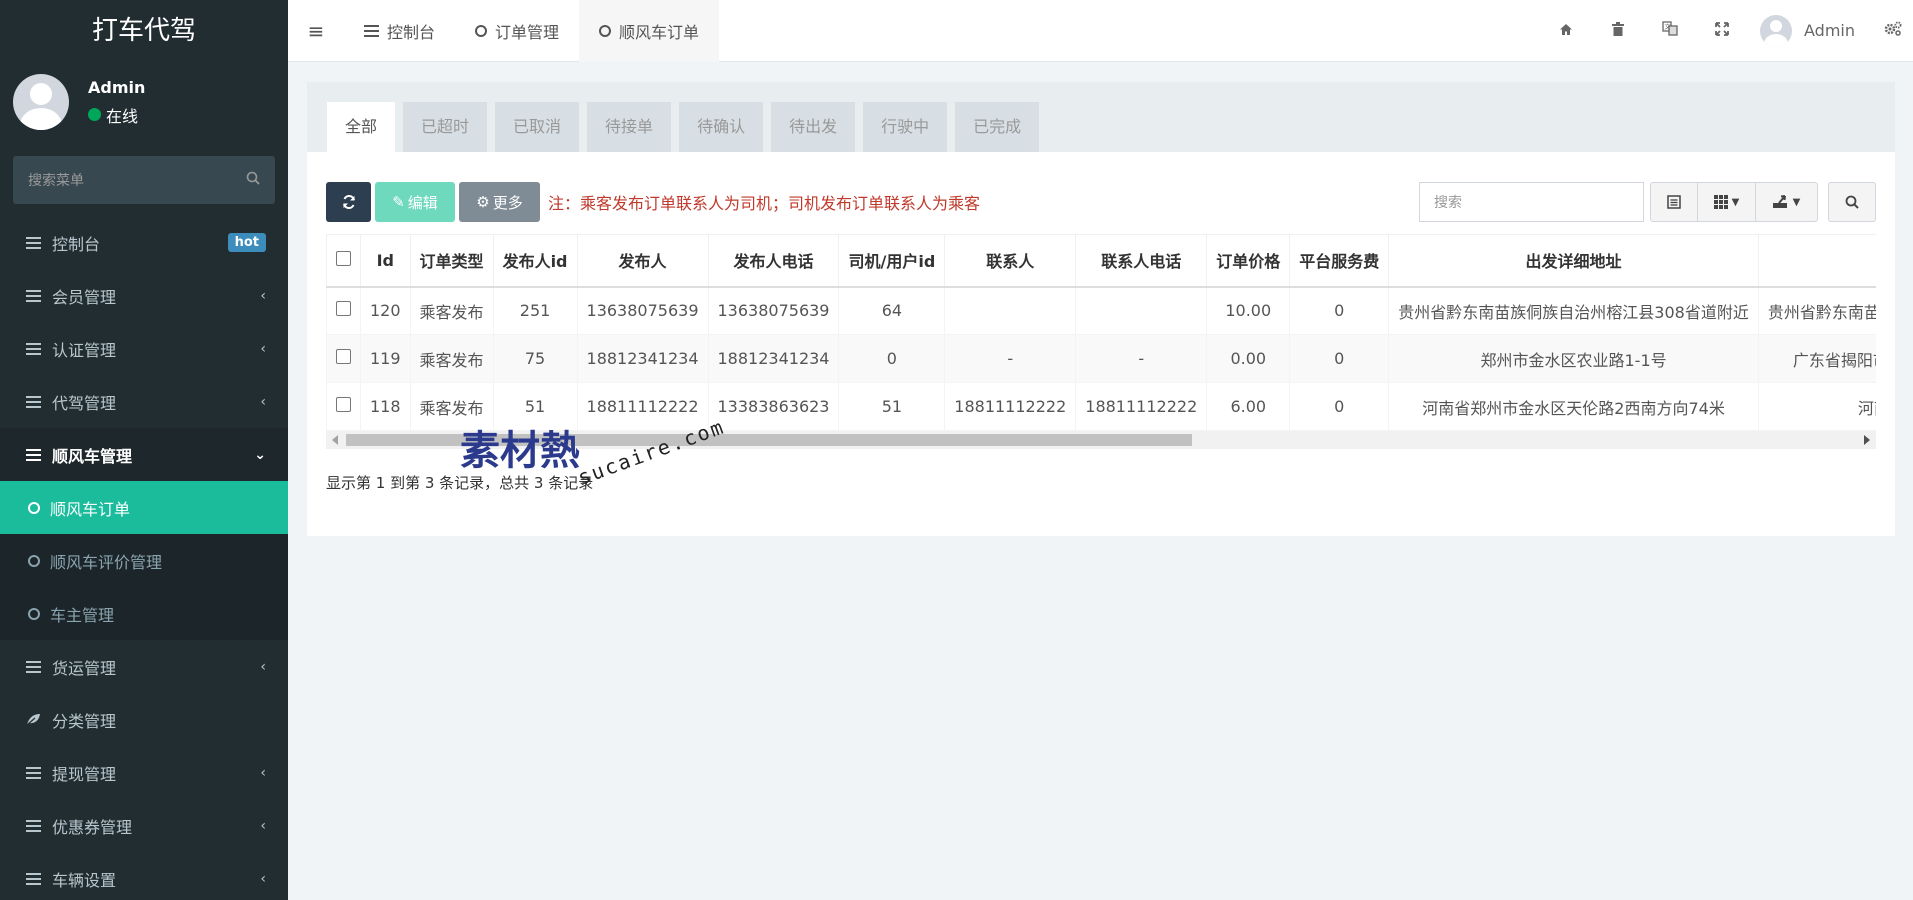 Image resolution: width=1913 pixels, height=900 pixels. I want to click on horizontal-scrollbar, so click(1101, 440).